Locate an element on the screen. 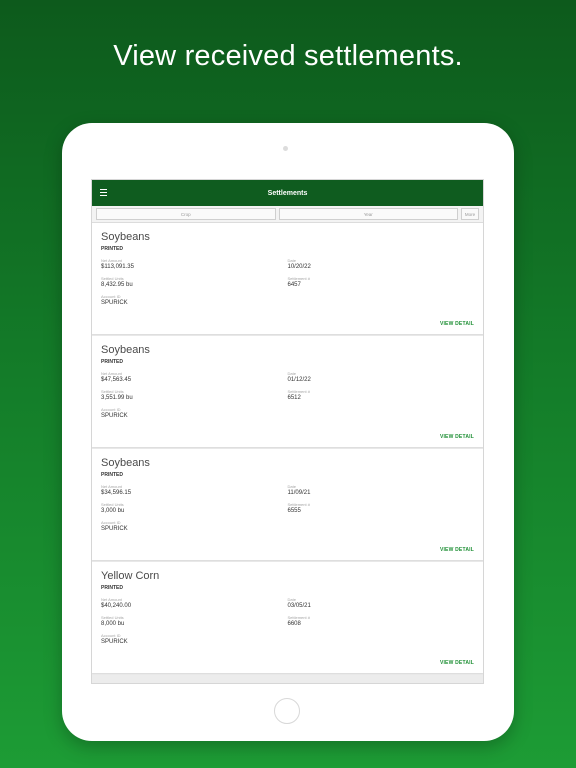 Image resolution: width=576 pixels, height=768 pixels. date-value: 10/20/22 is located at coordinates (299, 267).